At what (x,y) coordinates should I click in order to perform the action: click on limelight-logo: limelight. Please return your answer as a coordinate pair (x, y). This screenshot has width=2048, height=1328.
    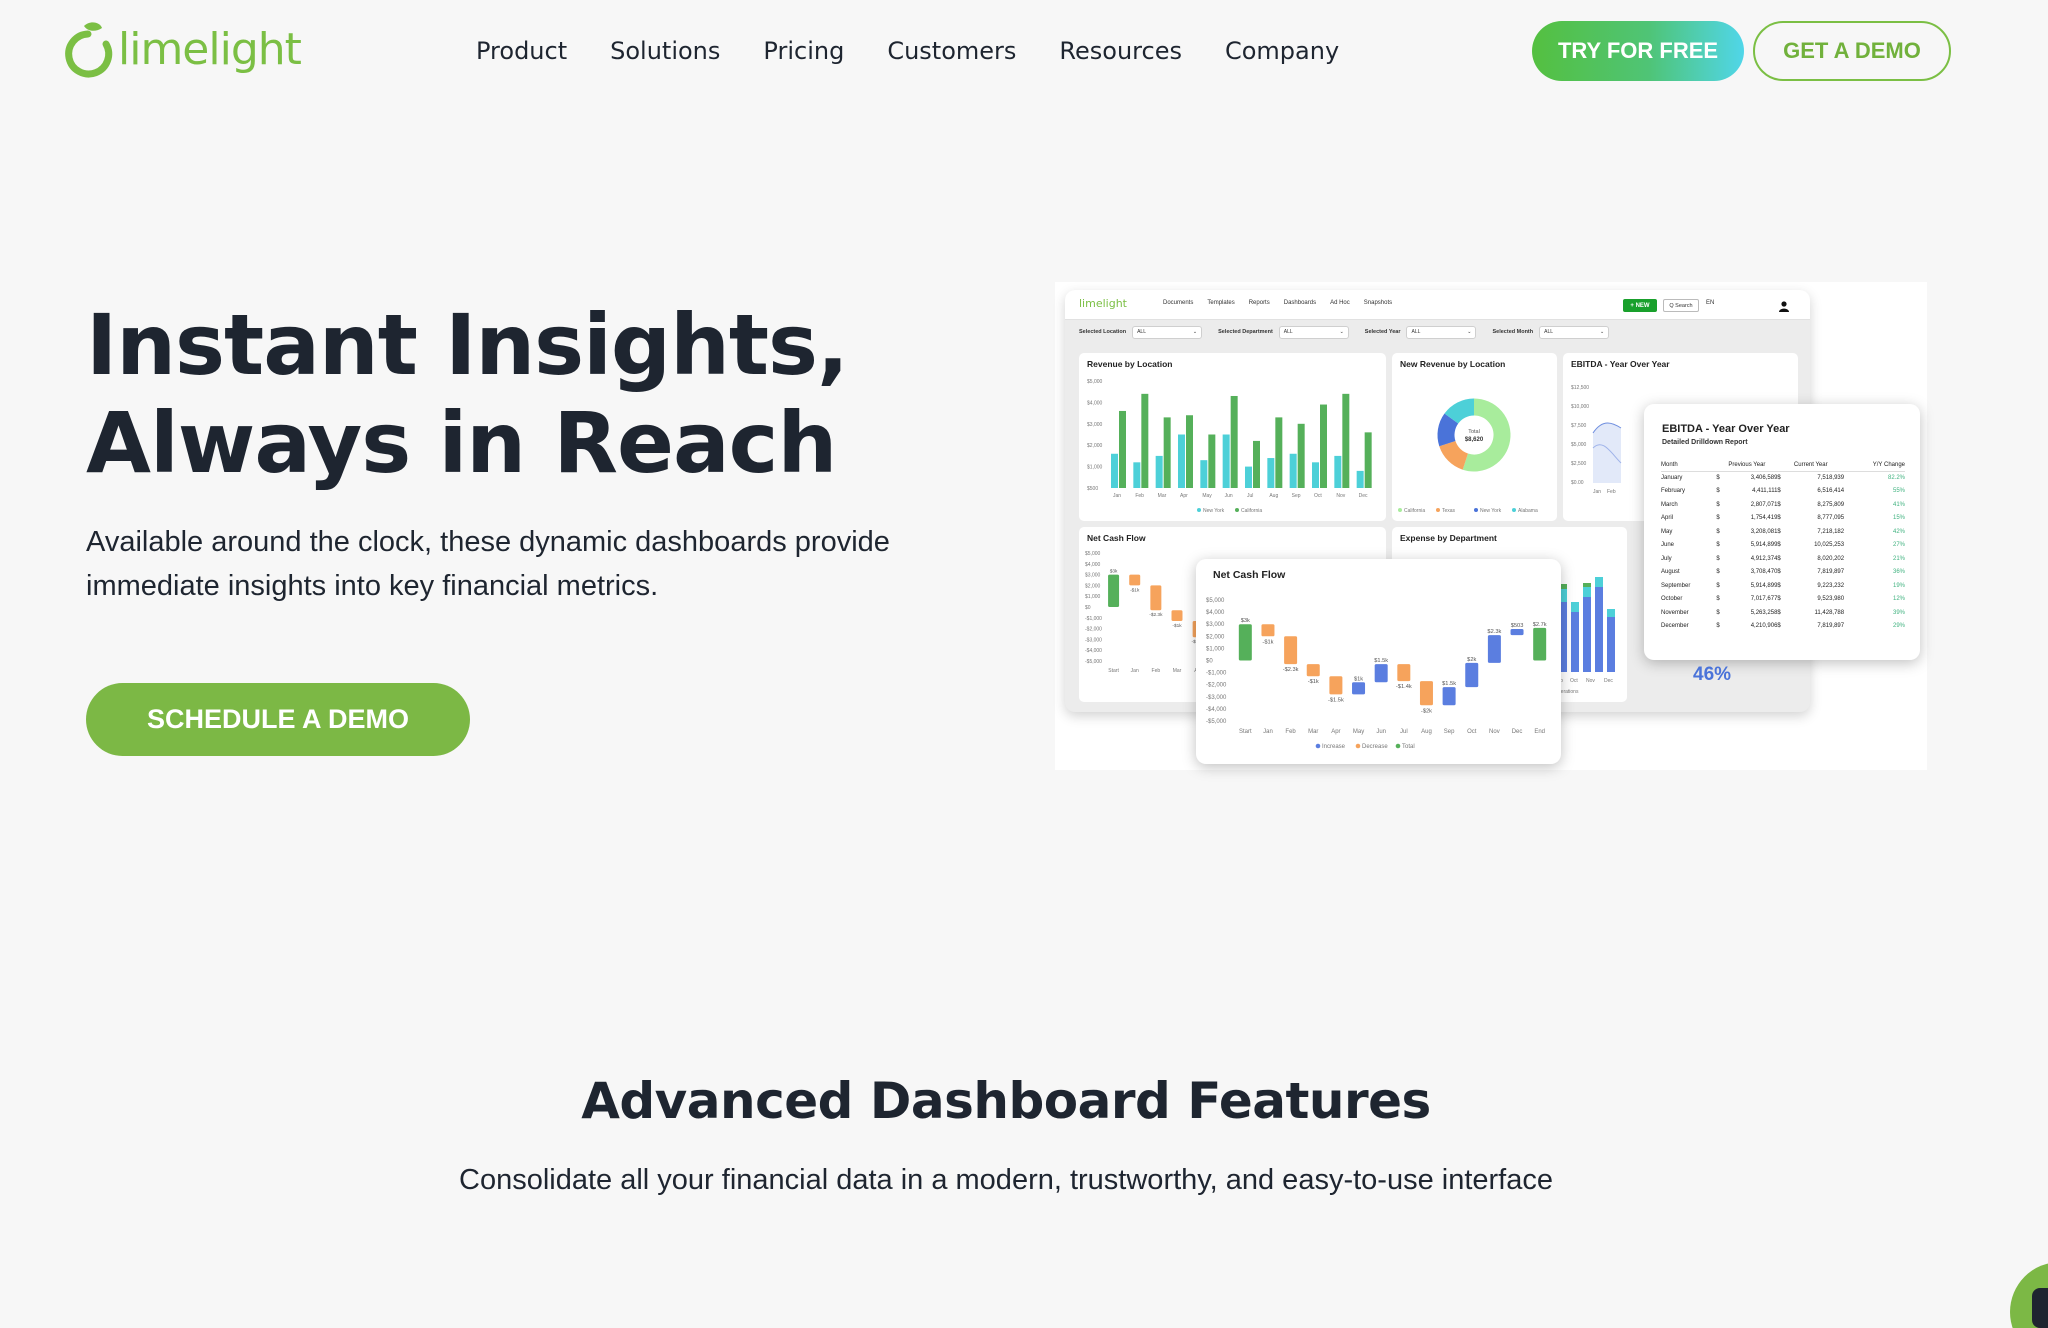
    Looking at the image, I should click on (181, 50).